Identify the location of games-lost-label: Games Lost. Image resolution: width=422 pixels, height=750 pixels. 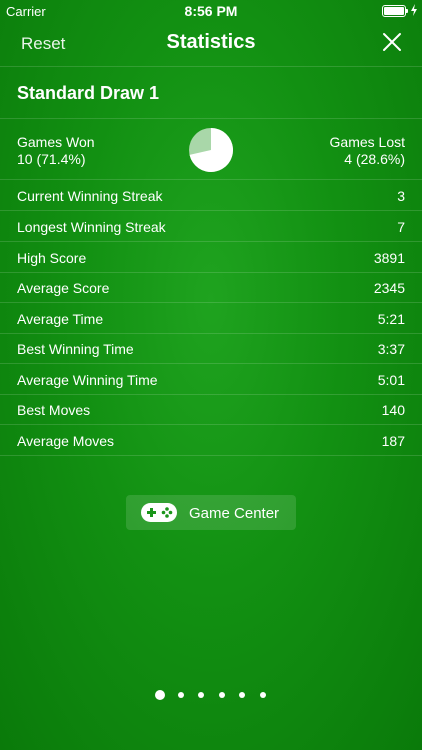
(367, 142).